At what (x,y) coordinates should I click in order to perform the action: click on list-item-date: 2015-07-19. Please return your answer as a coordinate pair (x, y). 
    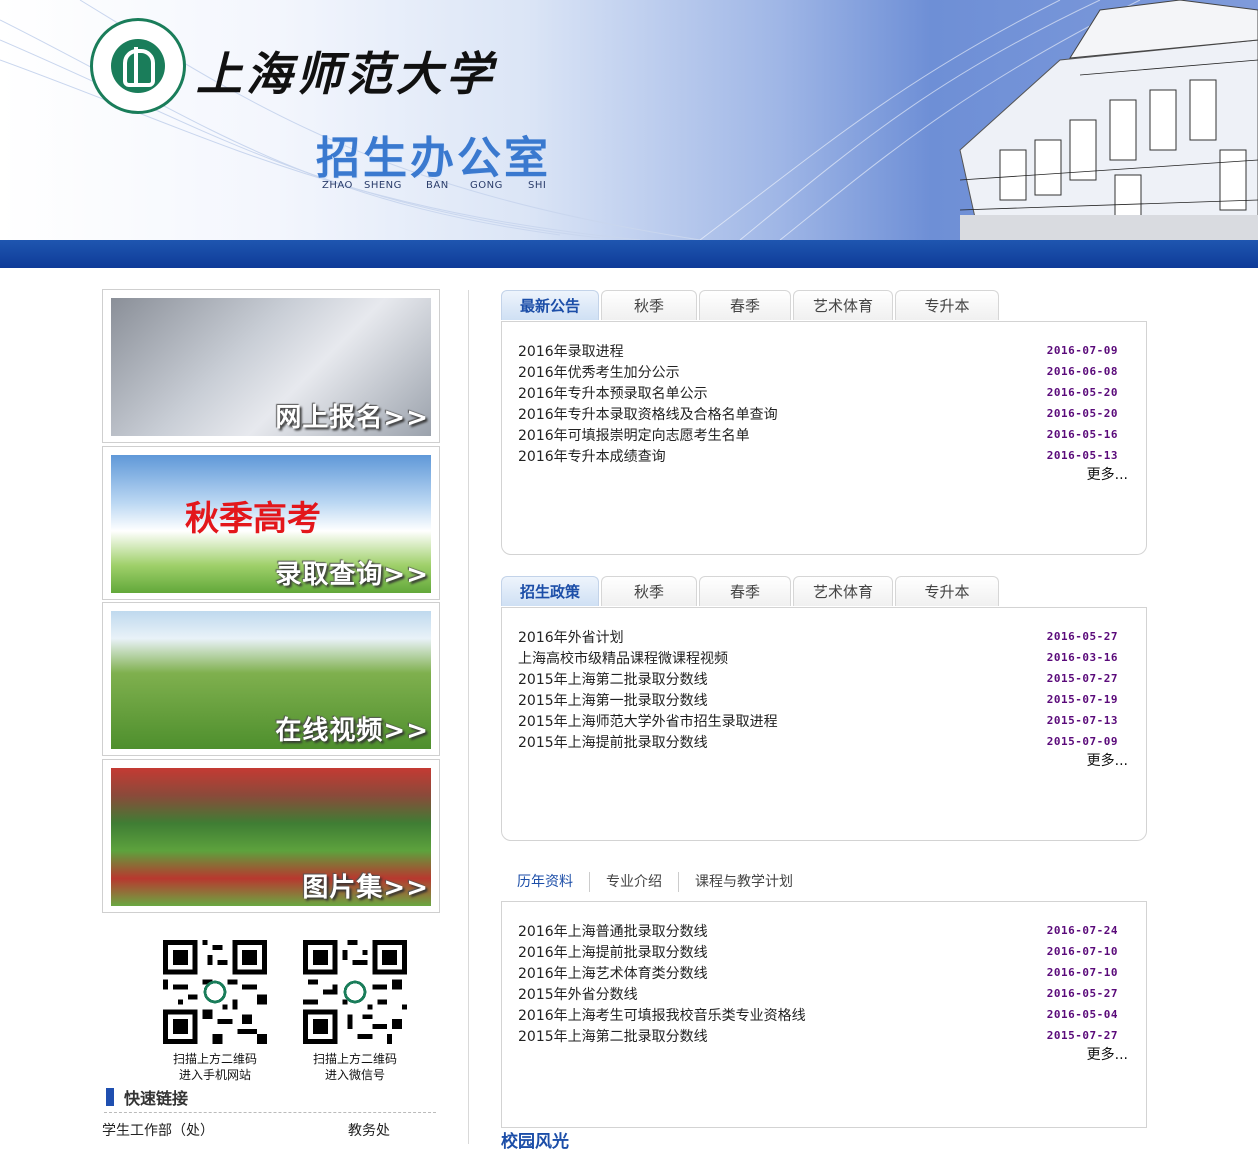
    Looking at the image, I should click on (1082, 699).